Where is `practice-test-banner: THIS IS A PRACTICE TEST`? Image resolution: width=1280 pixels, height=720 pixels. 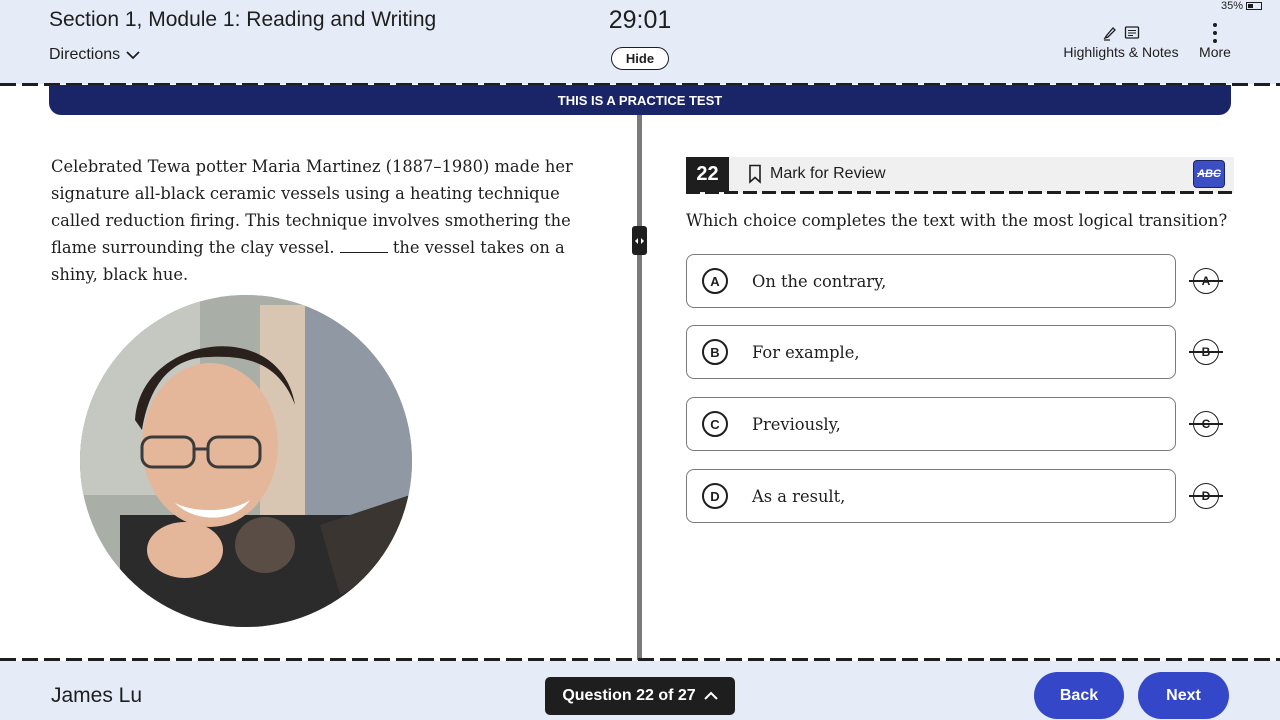 practice-test-banner: THIS IS A PRACTICE TEST is located at coordinates (640, 100).